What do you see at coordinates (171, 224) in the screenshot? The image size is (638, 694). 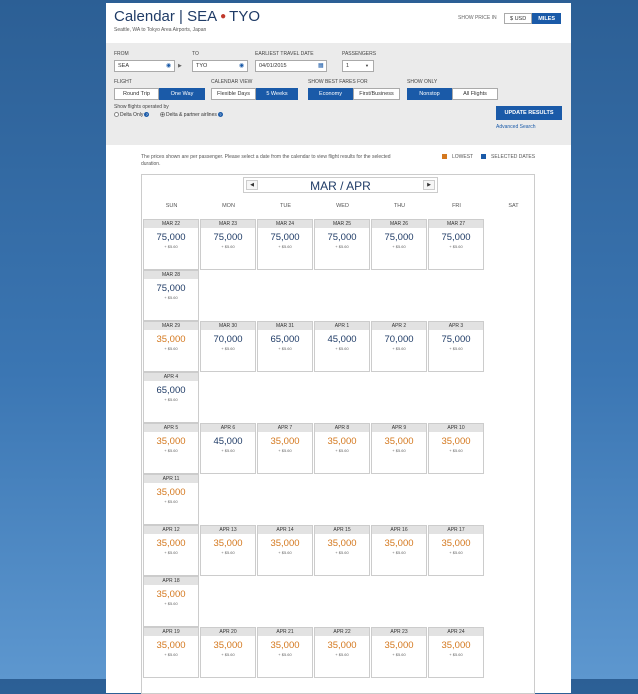 I see `day-date: MAR 22` at bounding box center [171, 224].